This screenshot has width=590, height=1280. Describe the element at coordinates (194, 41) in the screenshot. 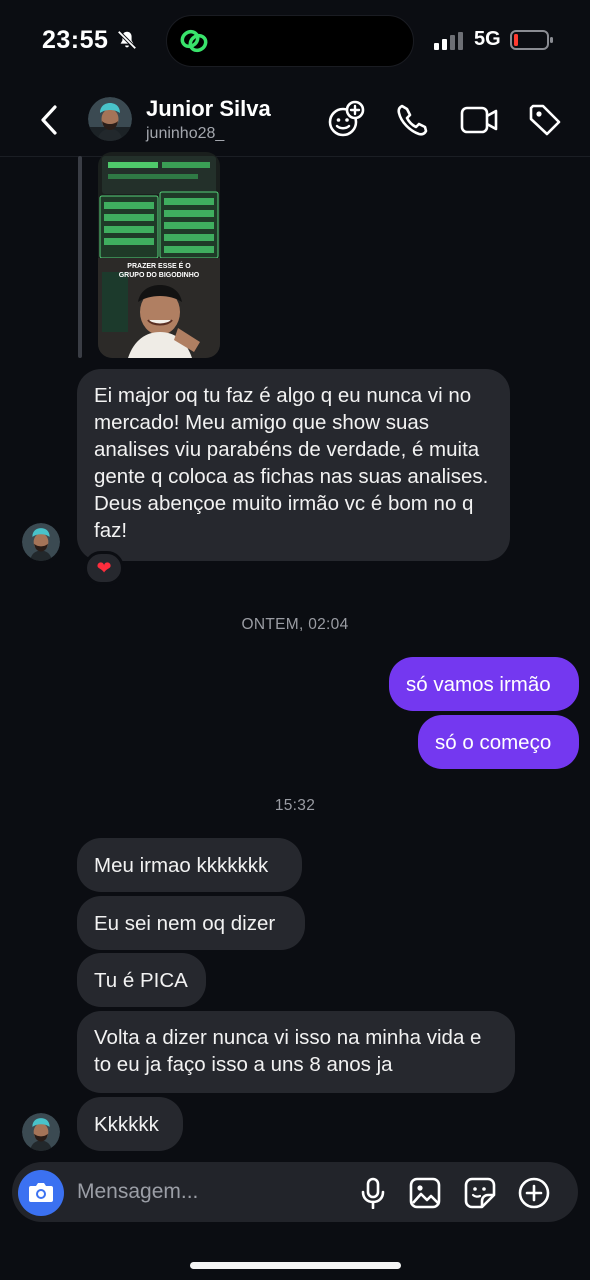

I see `link-activity-icon` at that location.